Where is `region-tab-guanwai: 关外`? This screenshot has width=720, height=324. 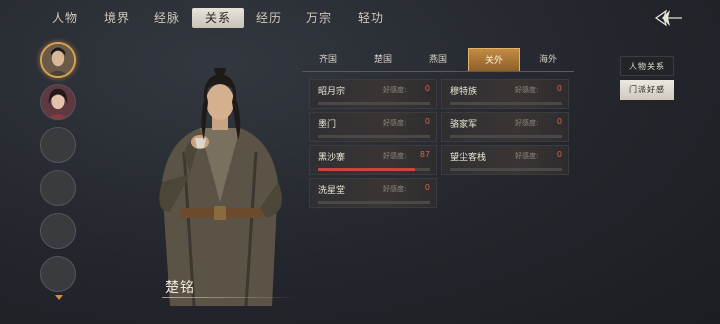
region-tab-guanwai: 关外 is located at coordinates (494, 60).